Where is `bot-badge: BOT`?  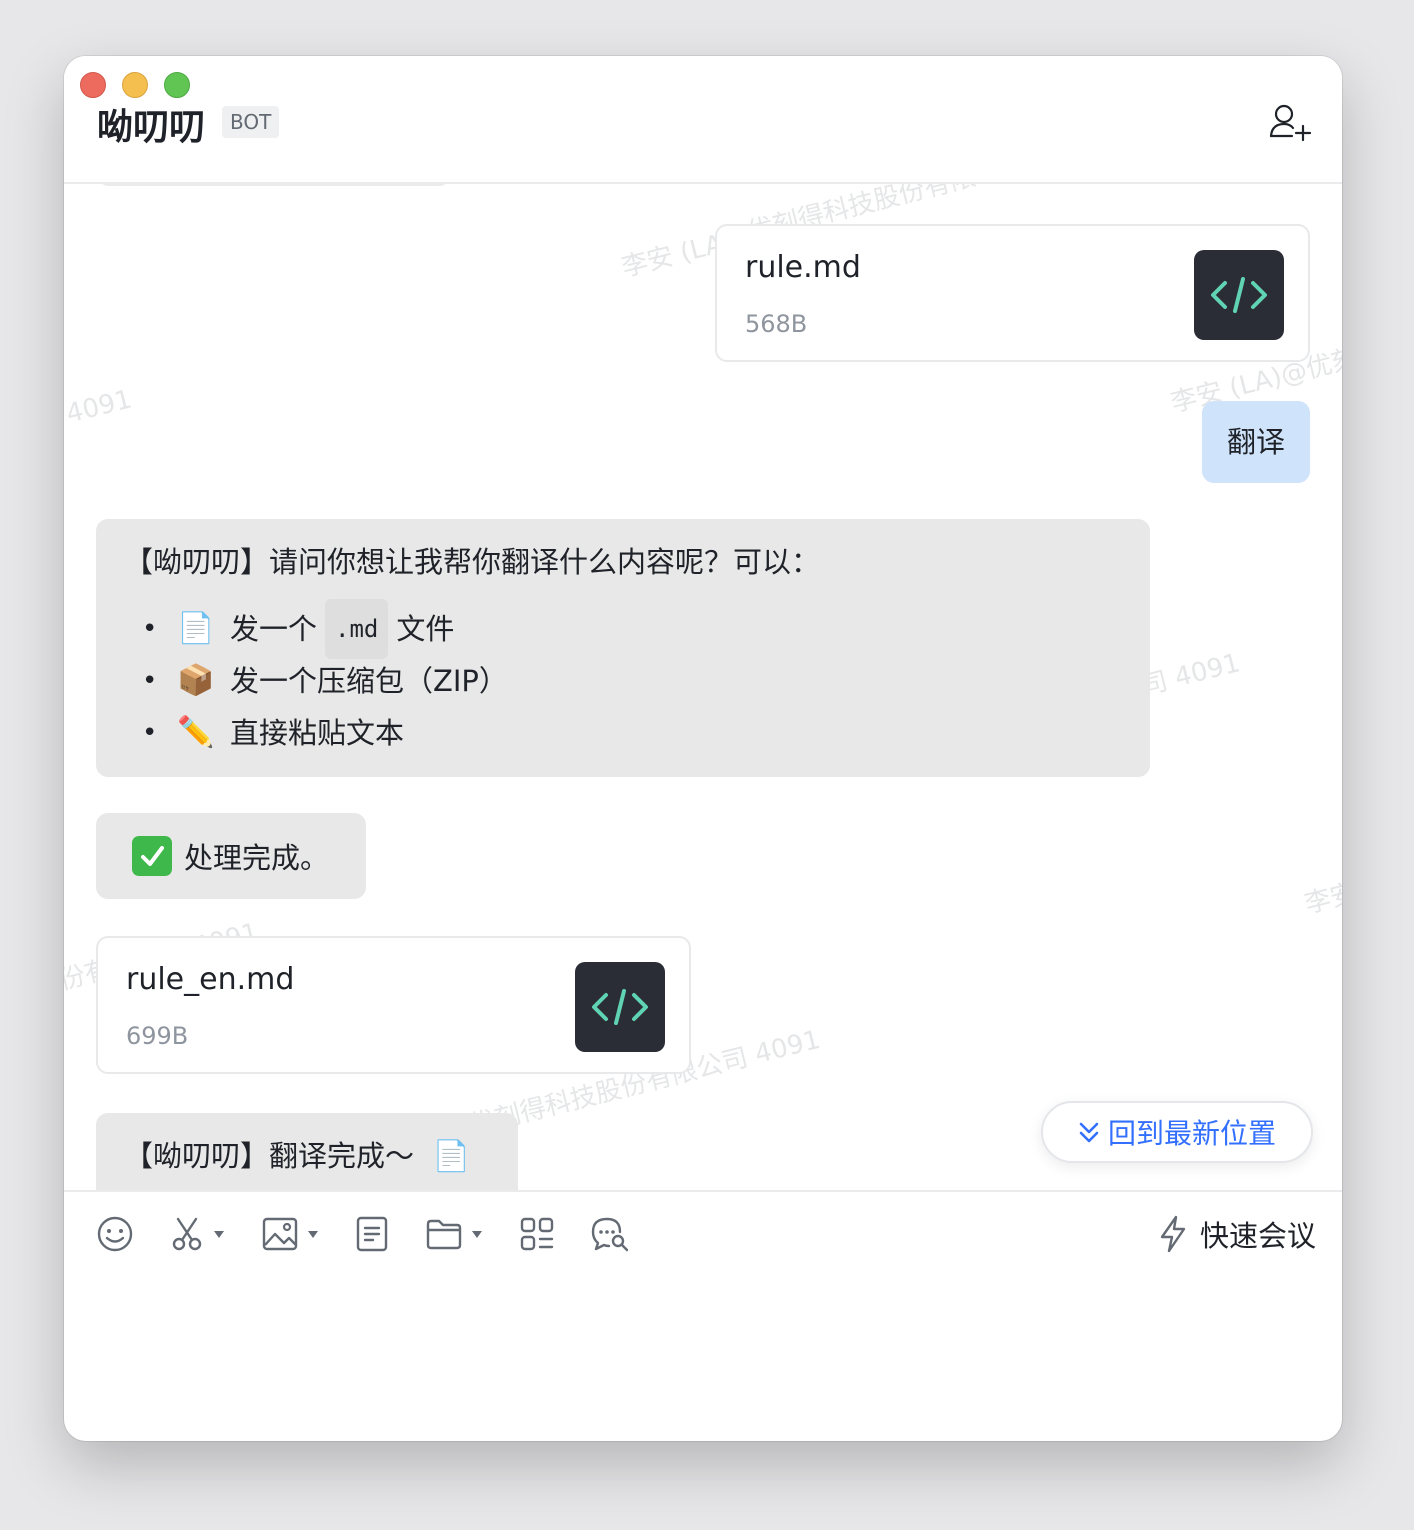
bot-badge: BOT is located at coordinates (251, 122).